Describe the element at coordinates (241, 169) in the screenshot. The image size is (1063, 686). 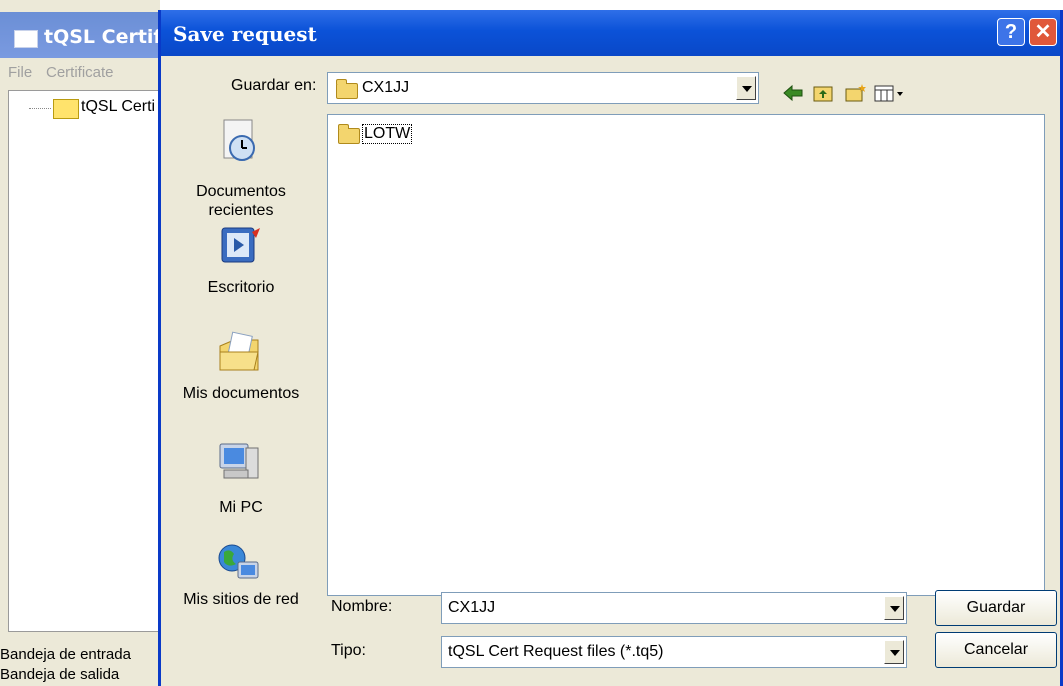
I see `place-recent-documents: Documentos recientes` at that location.